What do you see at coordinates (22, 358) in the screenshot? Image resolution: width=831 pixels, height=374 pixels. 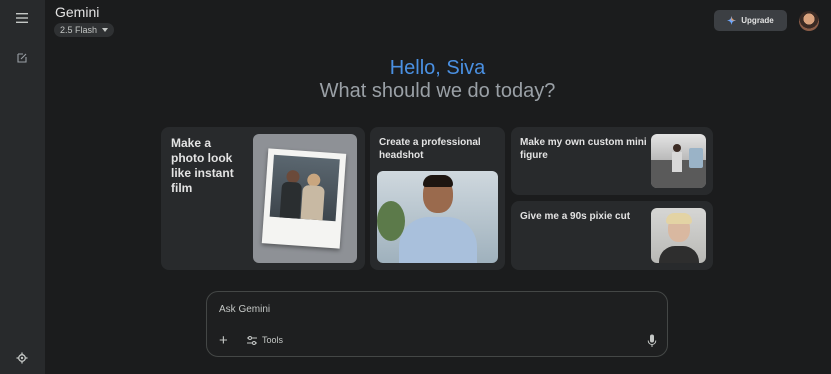 I see `gear-icon` at bounding box center [22, 358].